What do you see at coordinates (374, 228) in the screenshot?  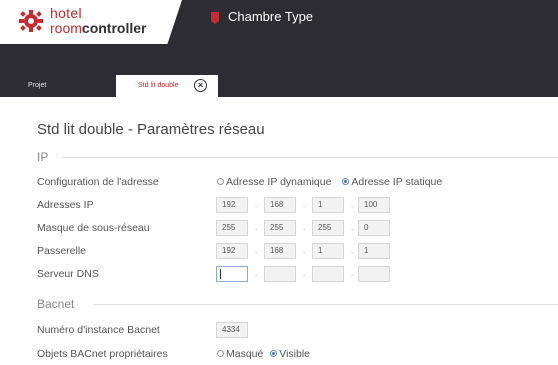 I see `mask-octet-4: 0` at bounding box center [374, 228].